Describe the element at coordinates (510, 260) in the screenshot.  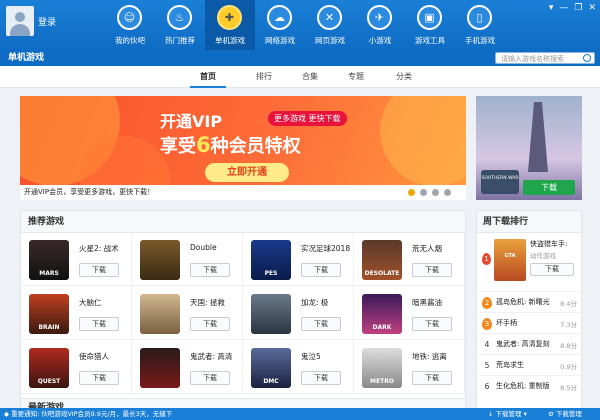
I see `ranking-top-thumb: GTA` at that location.